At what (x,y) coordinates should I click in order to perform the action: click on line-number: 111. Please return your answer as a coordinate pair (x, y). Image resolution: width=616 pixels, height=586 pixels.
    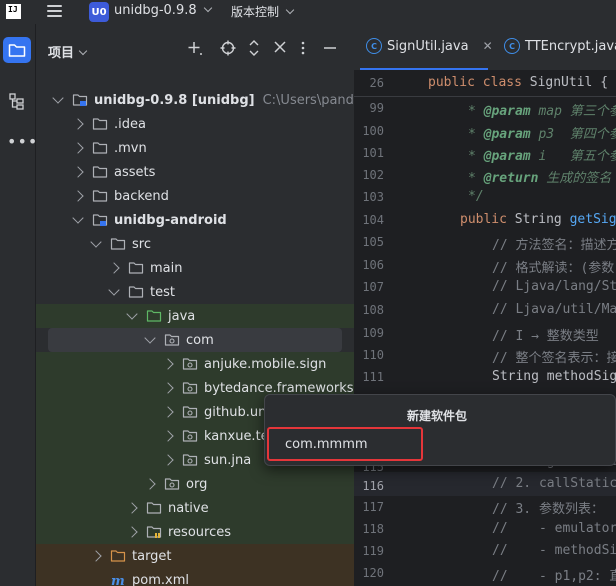
    Looking at the image, I should click on (373, 377).